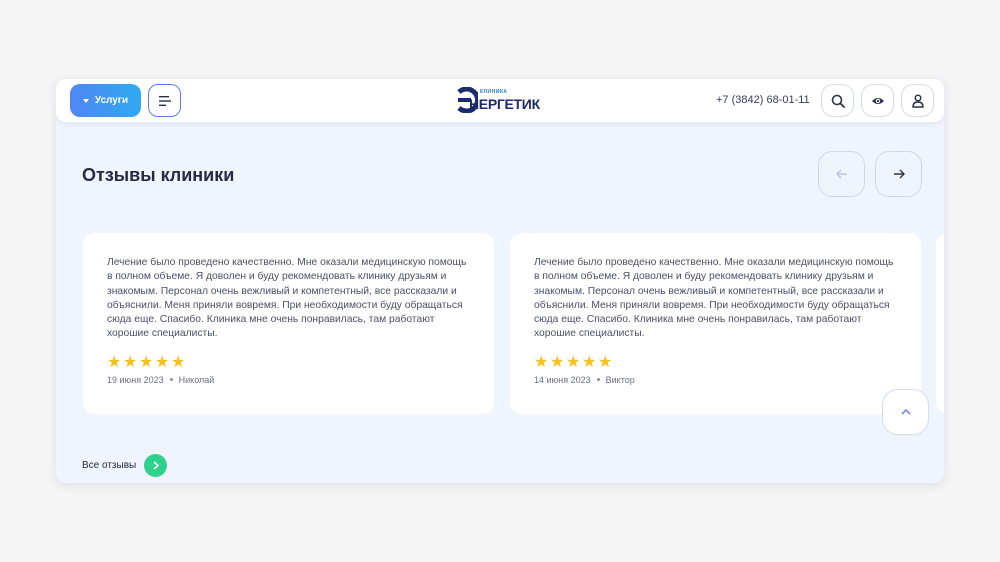  Describe the element at coordinates (196, 379) in the screenshot. I see `review-author: Николай` at that location.